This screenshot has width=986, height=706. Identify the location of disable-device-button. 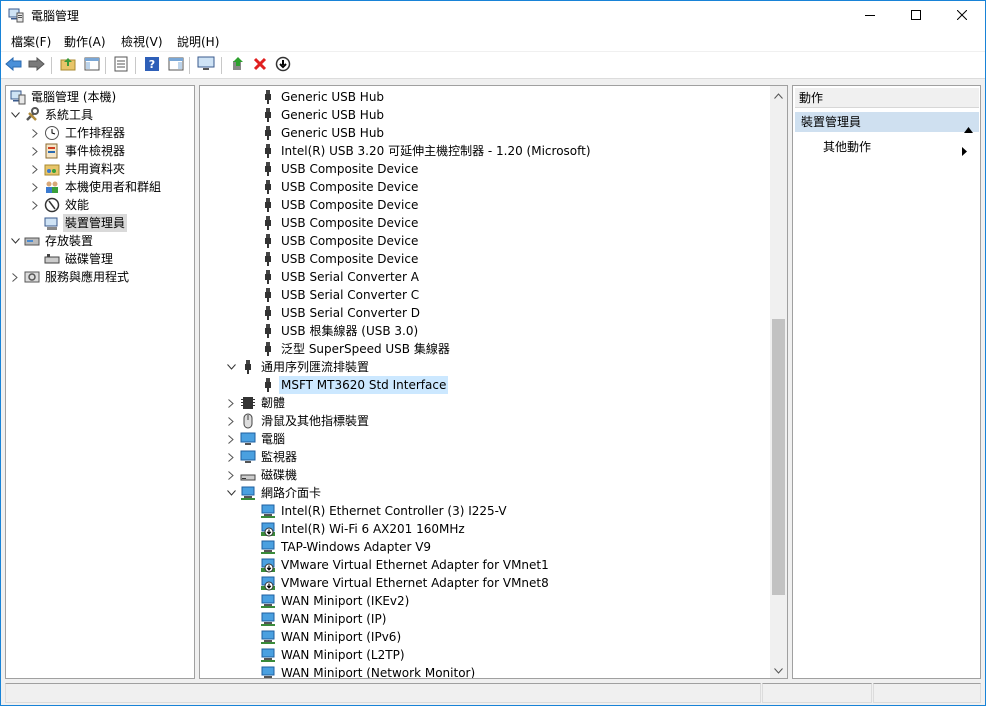
(283, 65).